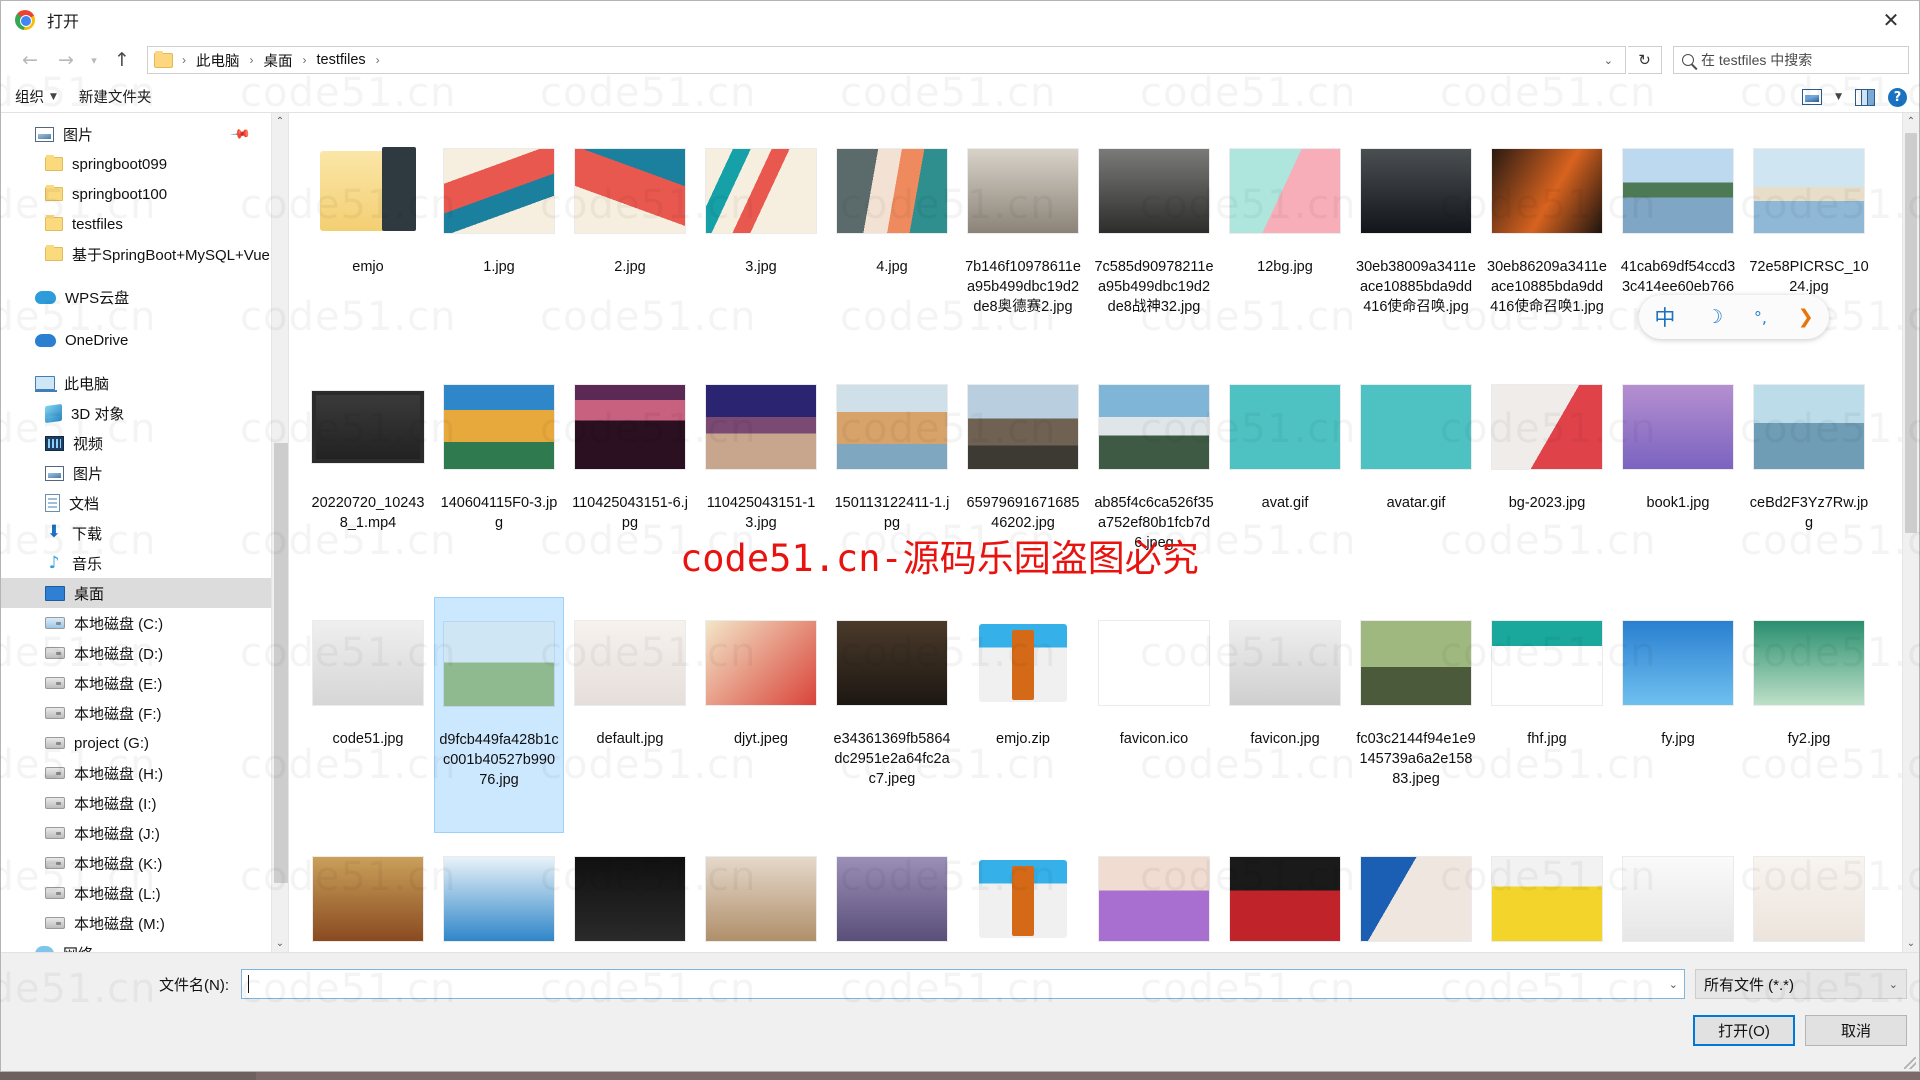 The image size is (1920, 1080). What do you see at coordinates (1023, 479) in the screenshot?
I see `file-item: 6597969167168546202.jpg` at bounding box center [1023, 479].